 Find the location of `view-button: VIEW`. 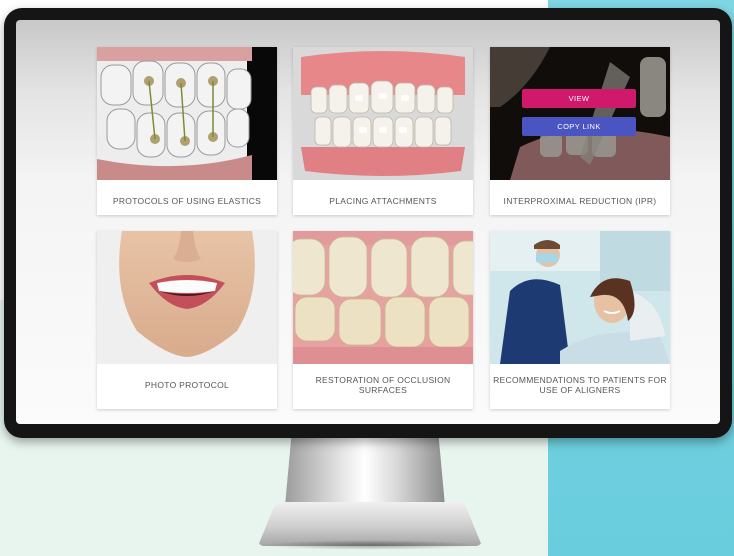

view-button: VIEW is located at coordinates (579, 98).